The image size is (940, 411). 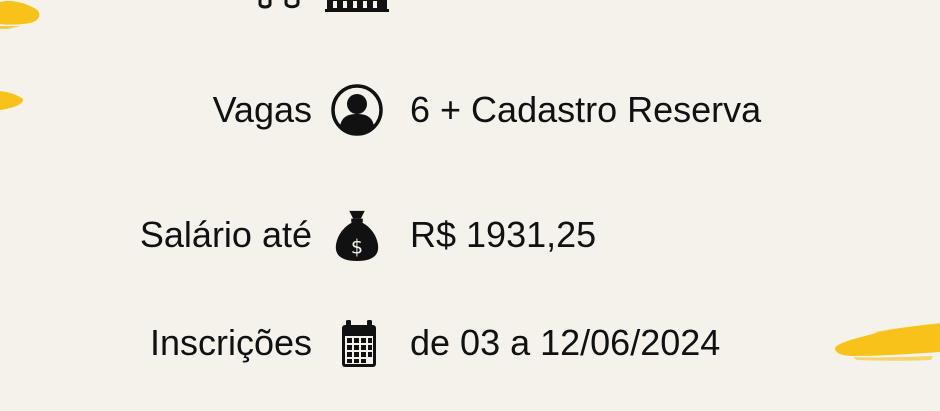 I want to click on info-row-value: de 03 a 12/06/2024, so click(x=565, y=342).